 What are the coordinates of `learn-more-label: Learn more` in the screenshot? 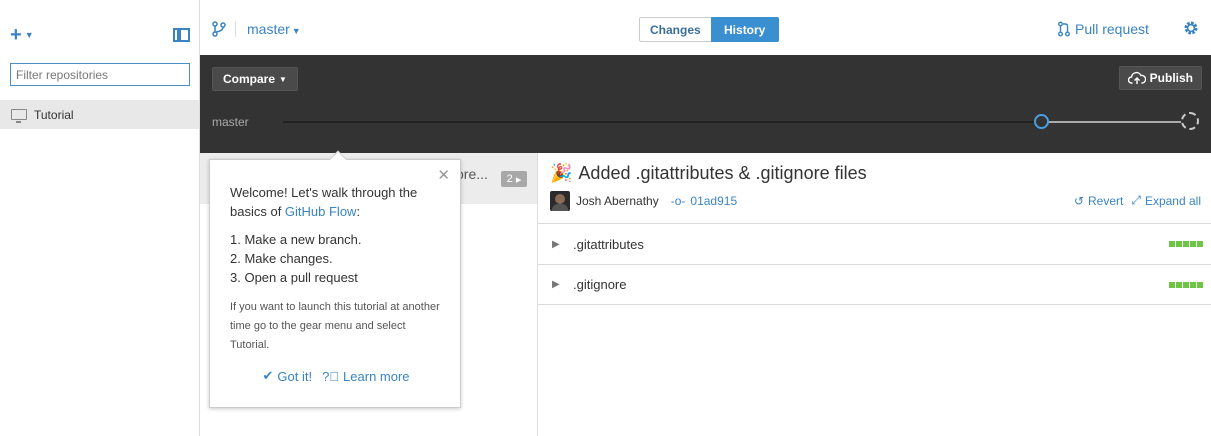 It's located at (376, 376).